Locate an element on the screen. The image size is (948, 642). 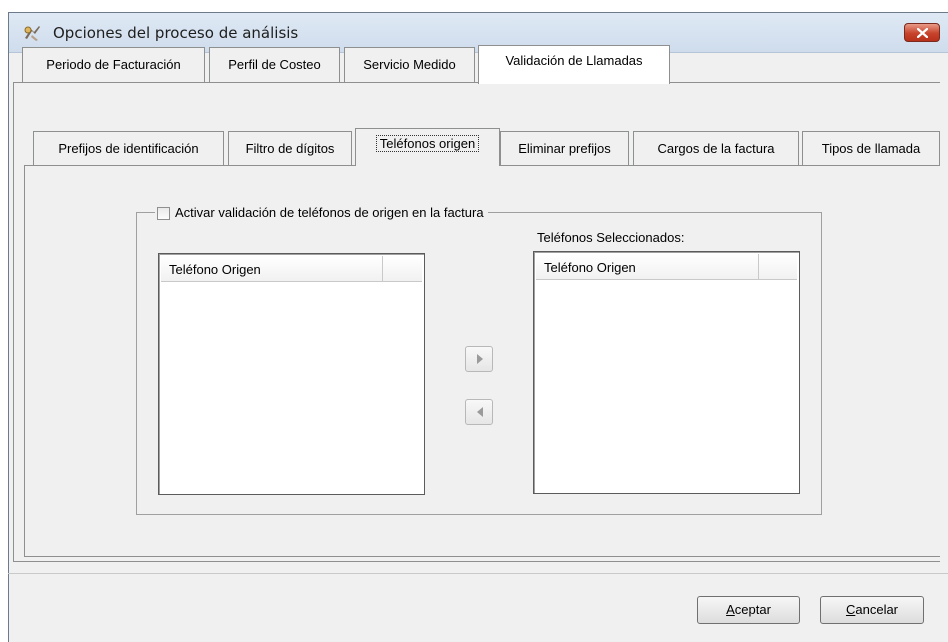
tab-validacion-llamadas: Validación de Llamadas is located at coordinates (574, 64).